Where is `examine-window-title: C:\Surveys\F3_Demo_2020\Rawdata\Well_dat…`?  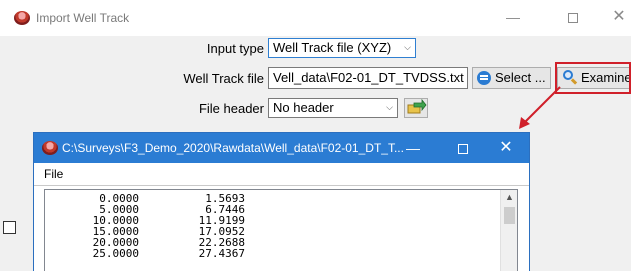 examine-window-title: C:\Surveys\F3_Demo_2020\Rawdata\Well_dat… is located at coordinates (233, 148).